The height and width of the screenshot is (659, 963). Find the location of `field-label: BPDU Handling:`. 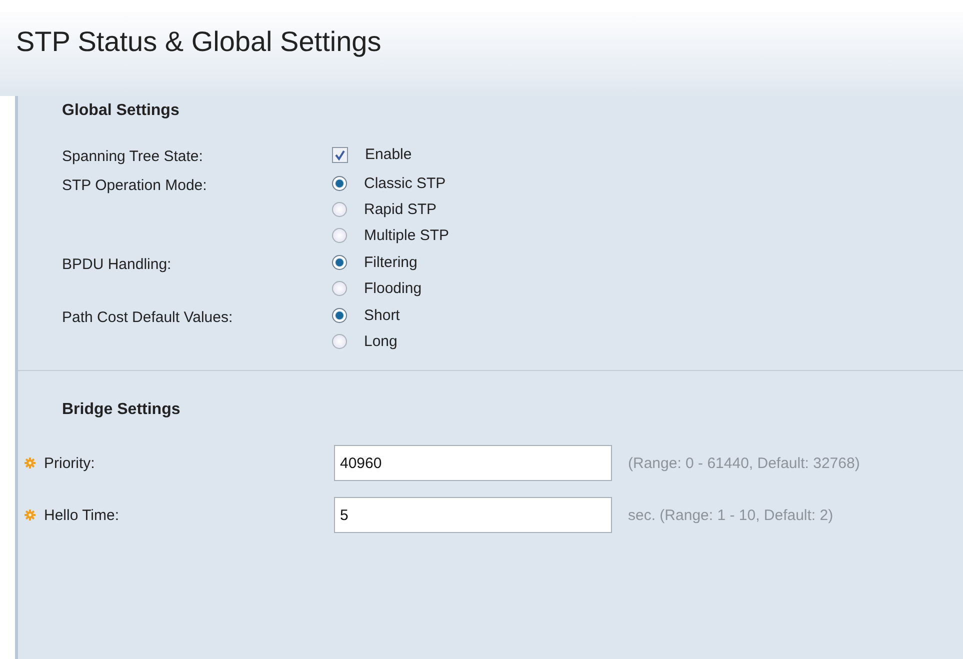

field-label: BPDU Handling: is located at coordinates (117, 265).